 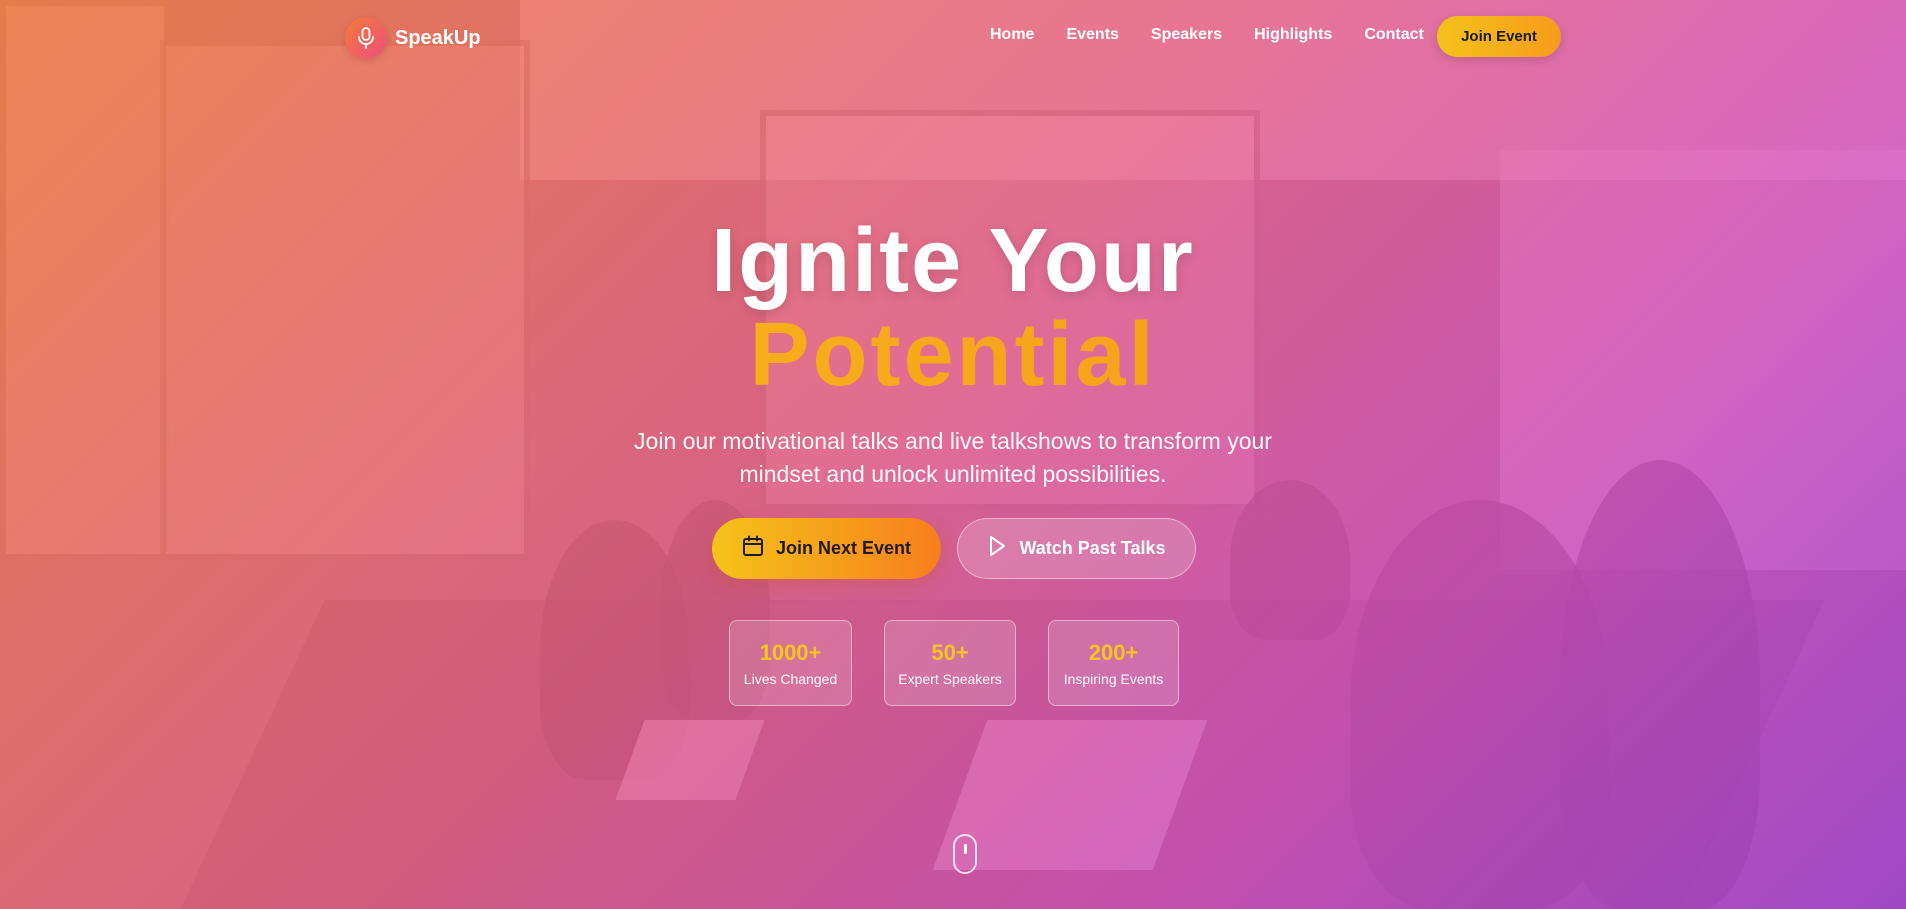 I want to click on play-icon, so click(x=997, y=548).